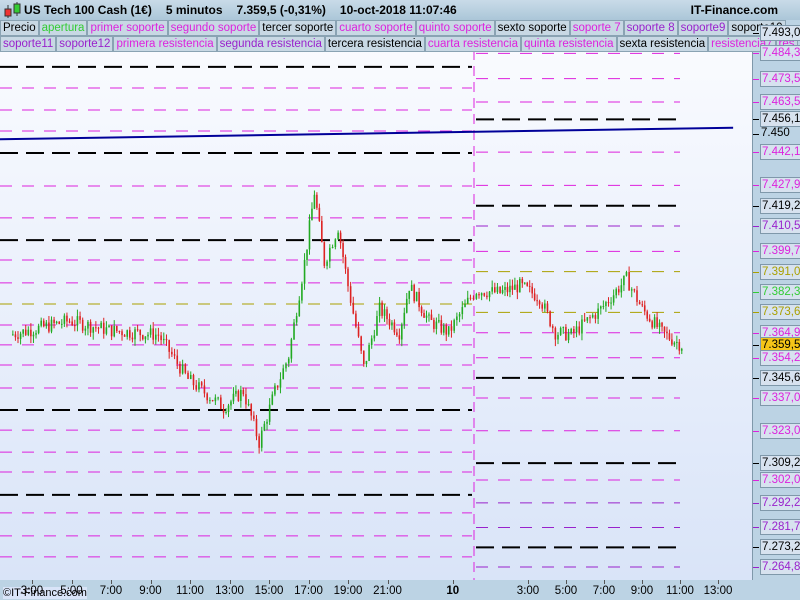 The image size is (800, 600). What do you see at coordinates (780, 312) in the screenshot?
I see `price-label: 7.373,6` at bounding box center [780, 312].